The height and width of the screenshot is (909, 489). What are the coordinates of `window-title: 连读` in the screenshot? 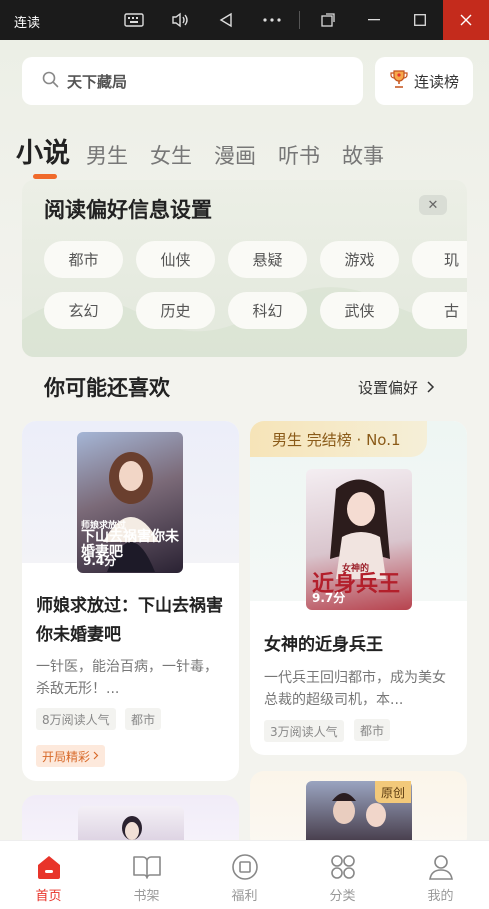 It's located at (27, 23).